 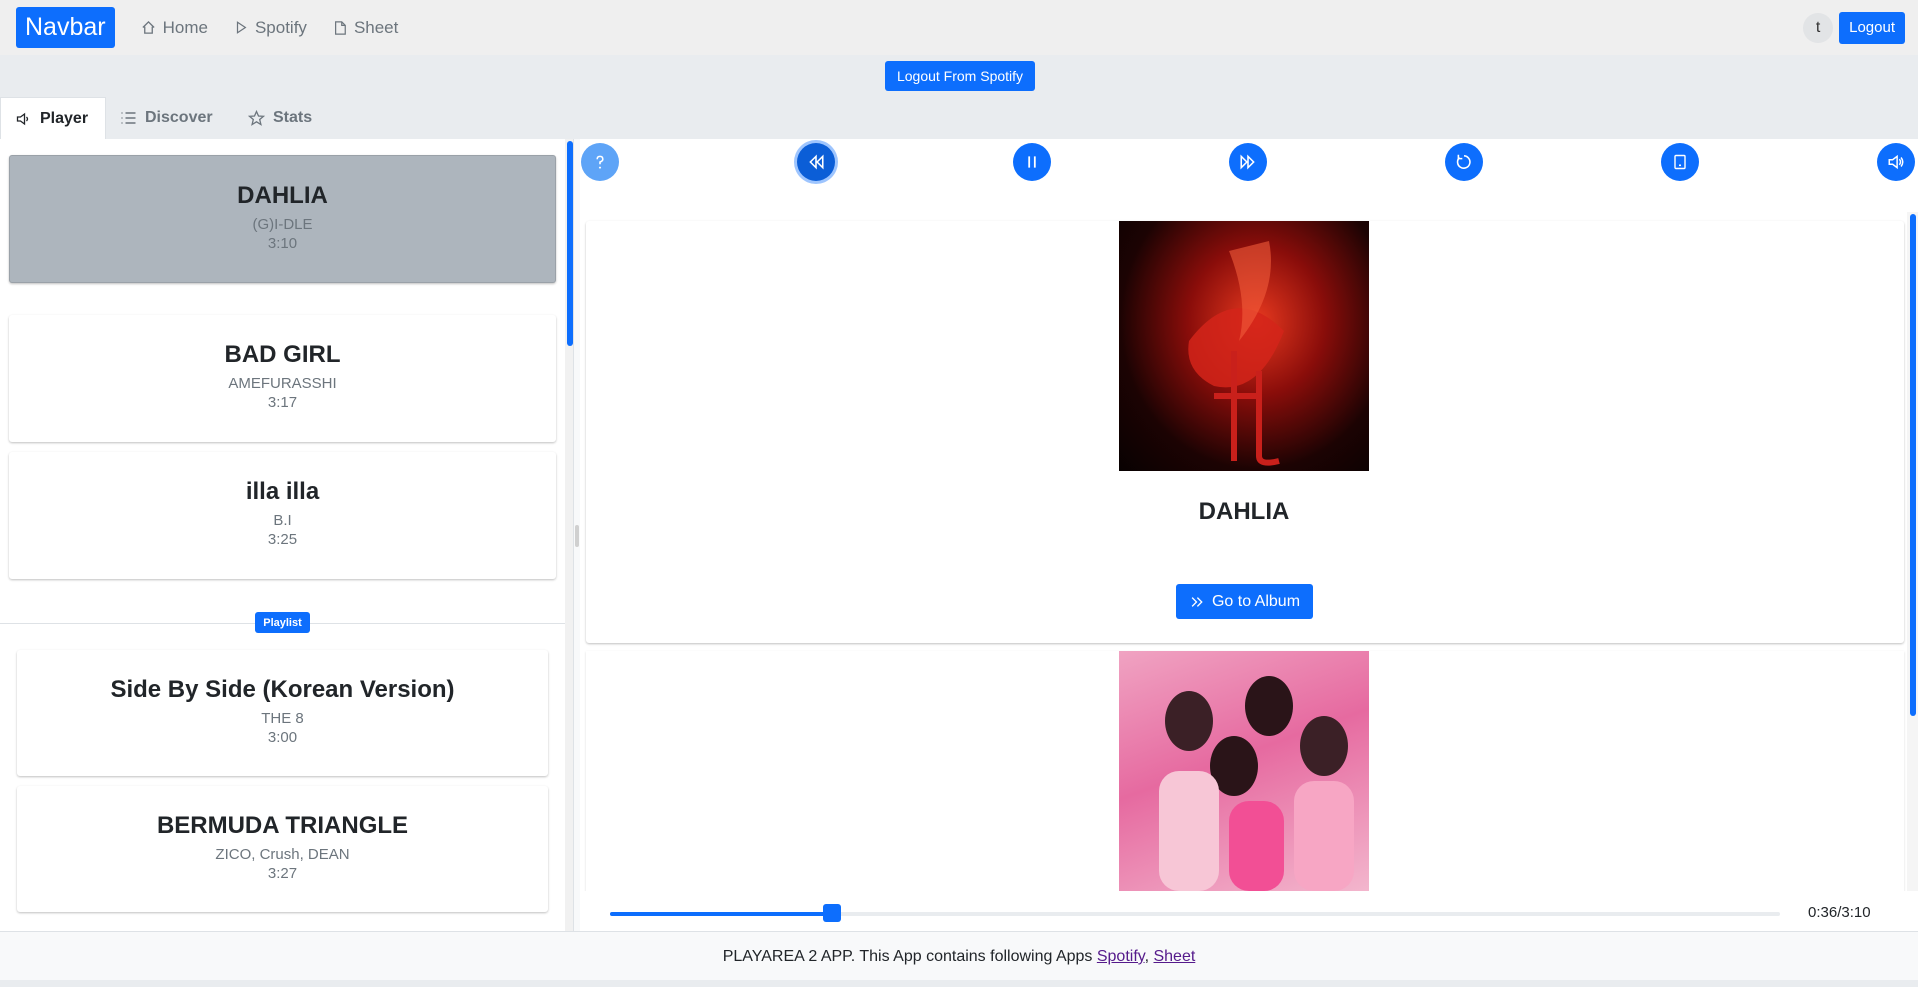 I want to click on track-duration: 3:27, so click(x=282, y=873).